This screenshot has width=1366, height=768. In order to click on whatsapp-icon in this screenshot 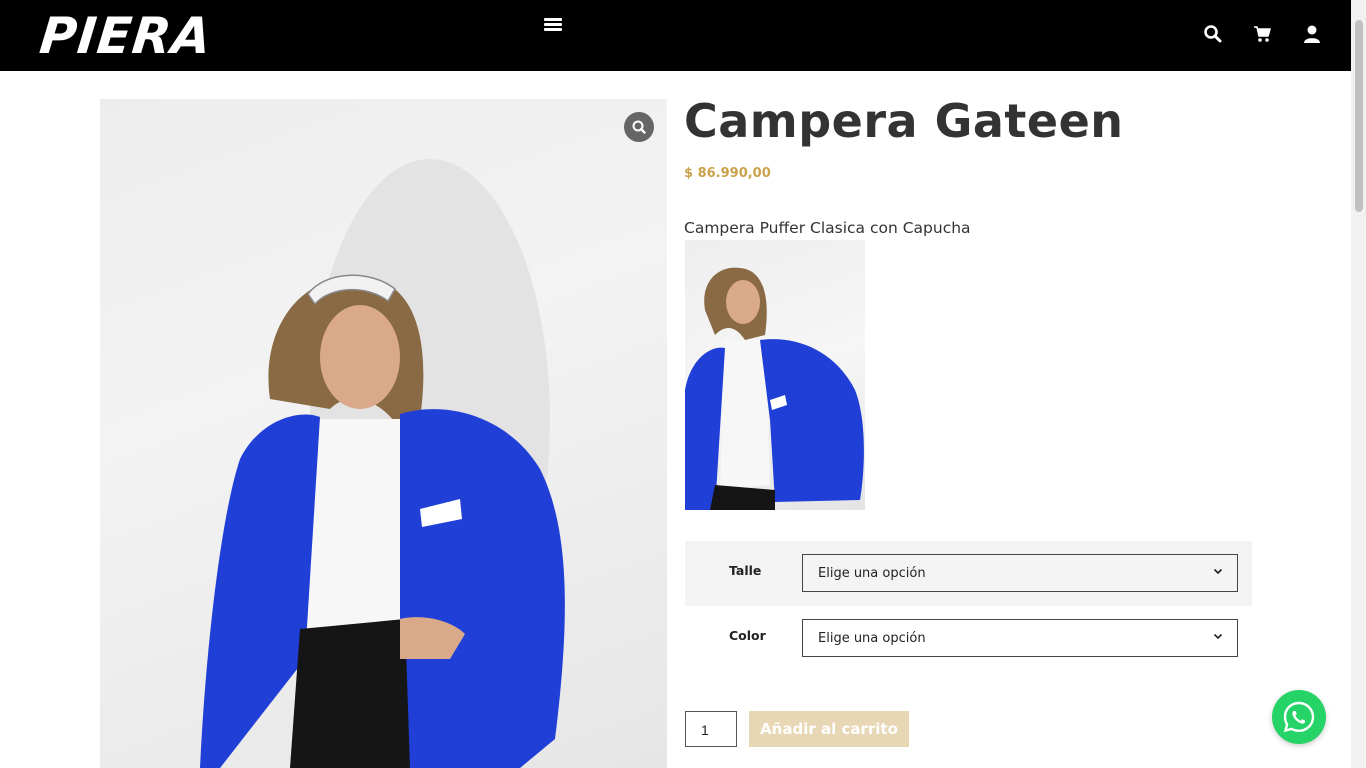, I will do `click(1299, 717)`.